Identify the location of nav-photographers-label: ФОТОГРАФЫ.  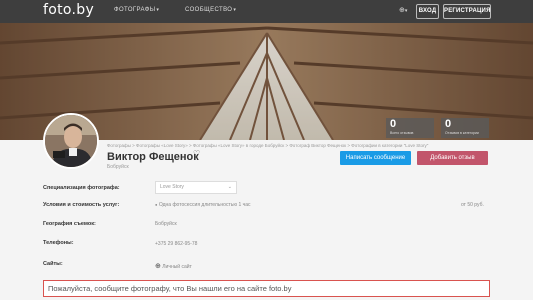
(135, 10).